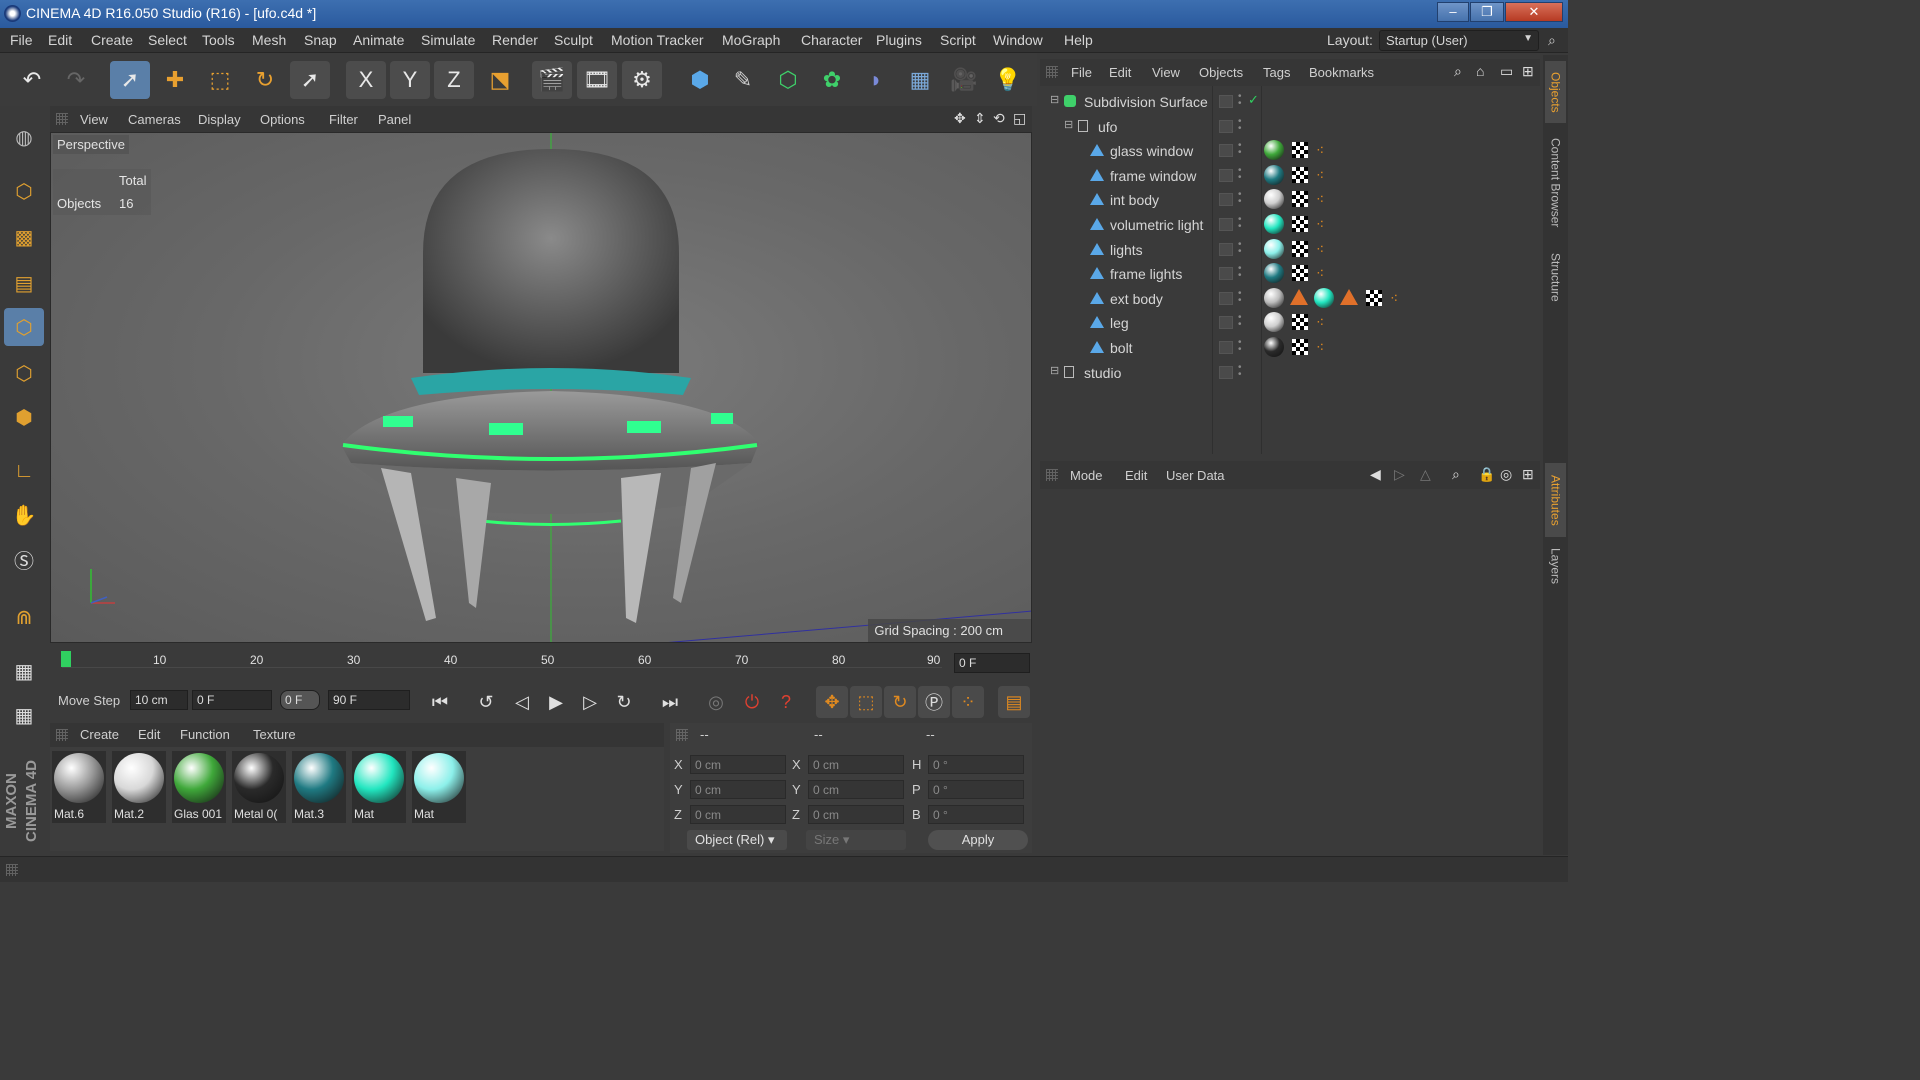 This screenshot has height=1080, width=1920. I want to click on toggle-view-icon: ◱, so click(1019, 118).